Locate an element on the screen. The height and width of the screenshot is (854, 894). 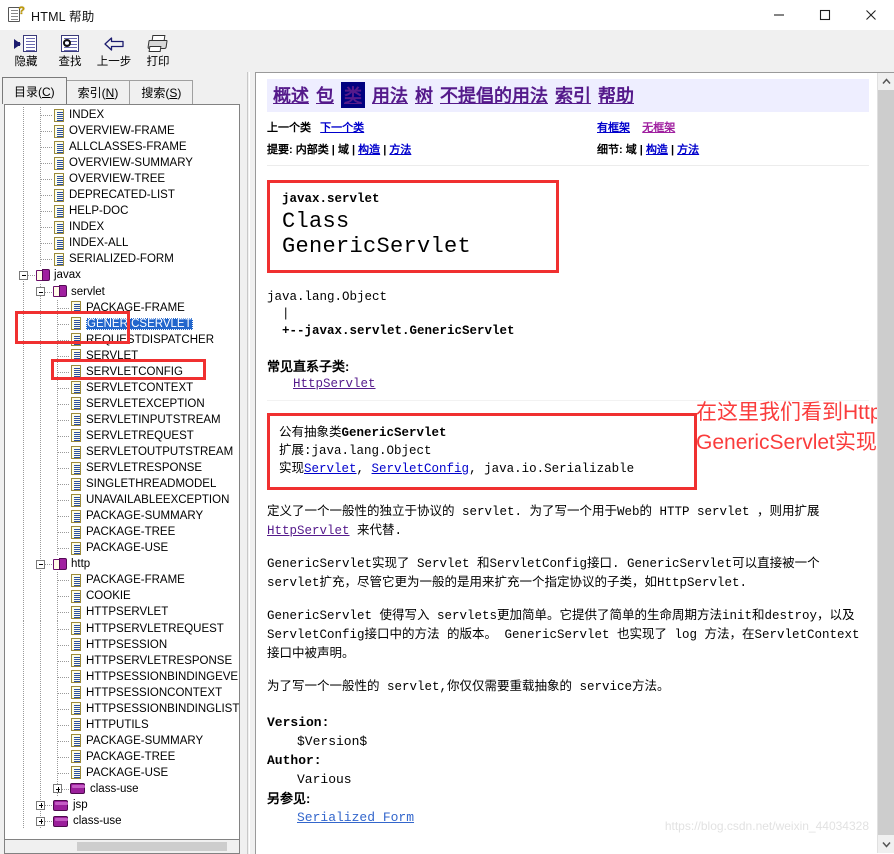
frames-link: 有框架 is located at coordinates (613, 128).